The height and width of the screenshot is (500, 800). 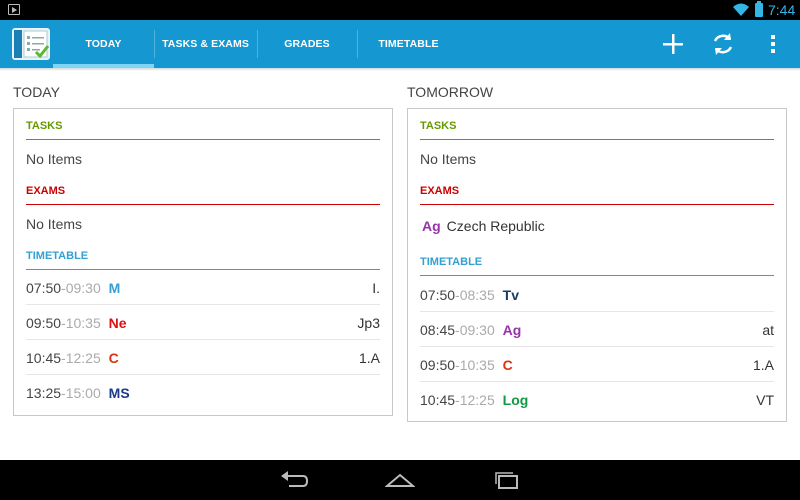 What do you see at coordinates (759, 9) in the screenshot?
I see `battery-icon` at bounding box center [759, 9].